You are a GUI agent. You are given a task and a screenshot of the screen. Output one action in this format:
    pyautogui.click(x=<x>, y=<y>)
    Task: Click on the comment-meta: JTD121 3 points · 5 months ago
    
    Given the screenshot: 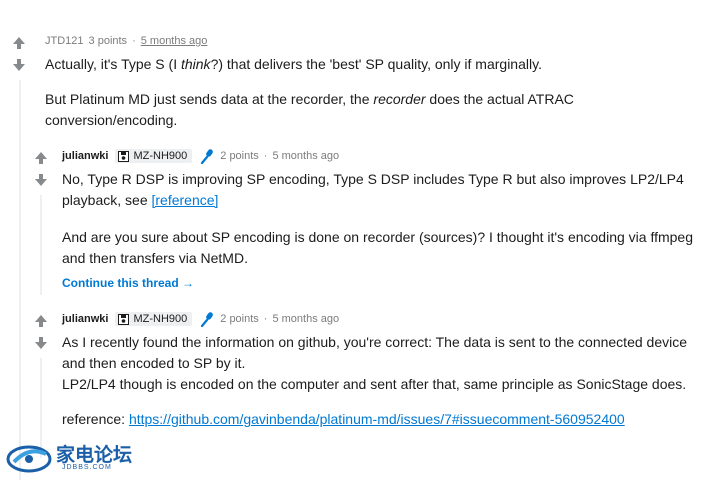 What is the action you would take?
    pyautogui.click(x=126, y=41)
    